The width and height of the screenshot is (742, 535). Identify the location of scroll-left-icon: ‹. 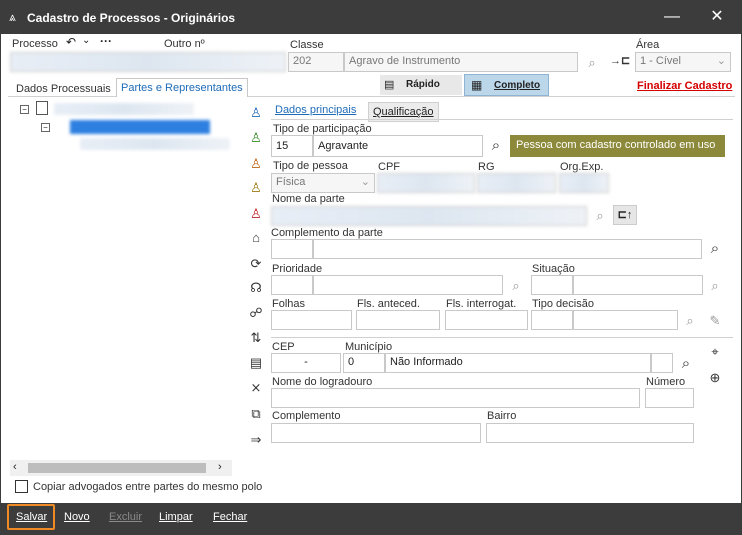
(15, 467).